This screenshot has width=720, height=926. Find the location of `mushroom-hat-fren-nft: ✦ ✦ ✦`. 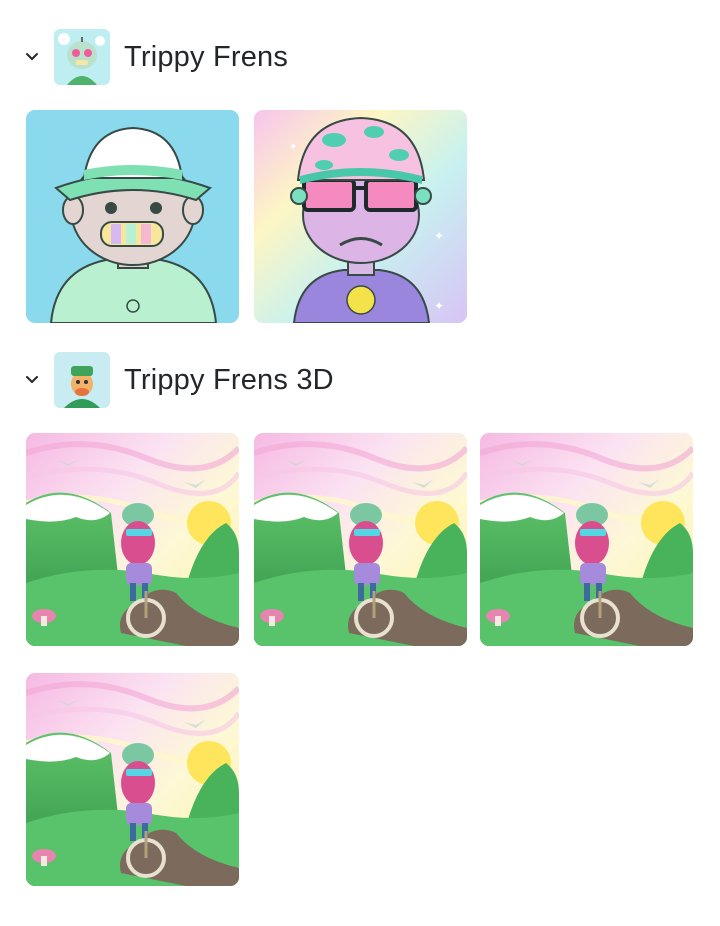

mushroom-hat-fren-nft: ✦ ✦ ✦ is located at coordinates (360, 216).